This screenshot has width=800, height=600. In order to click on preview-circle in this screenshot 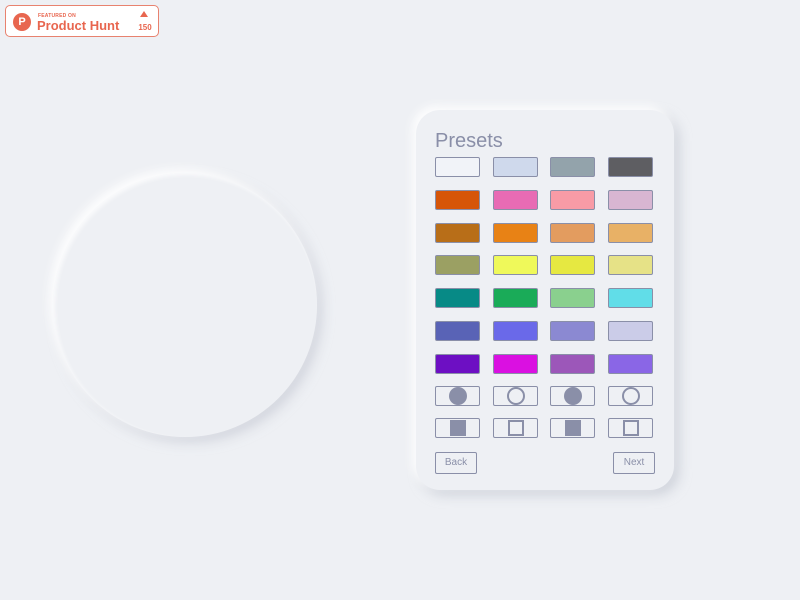, I will do `click(185, 305)`.